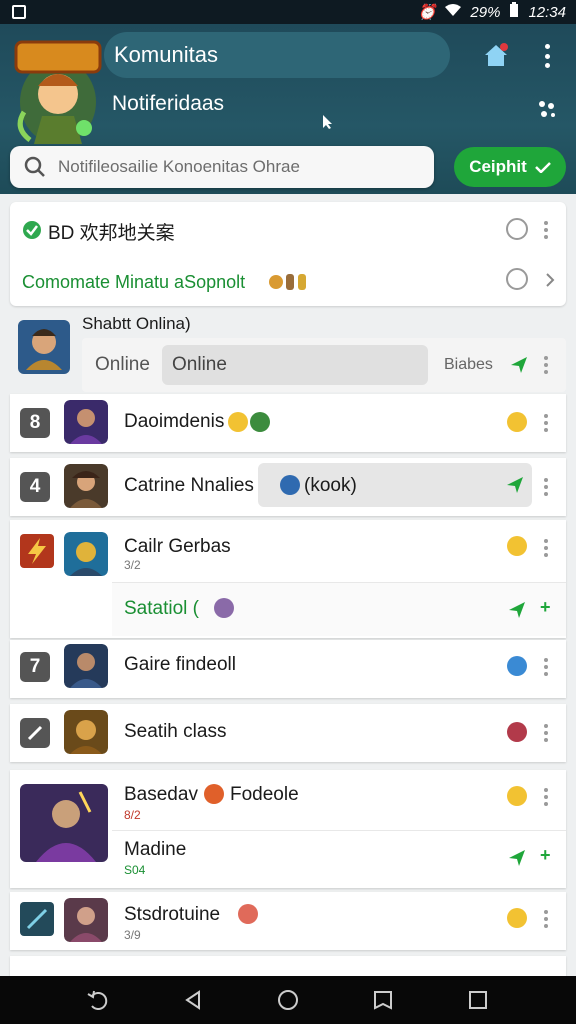  What do you see at coordinates (35, 667) in the screenshot?
I see `rank-badge: 7` at bounding box center [35, 667].